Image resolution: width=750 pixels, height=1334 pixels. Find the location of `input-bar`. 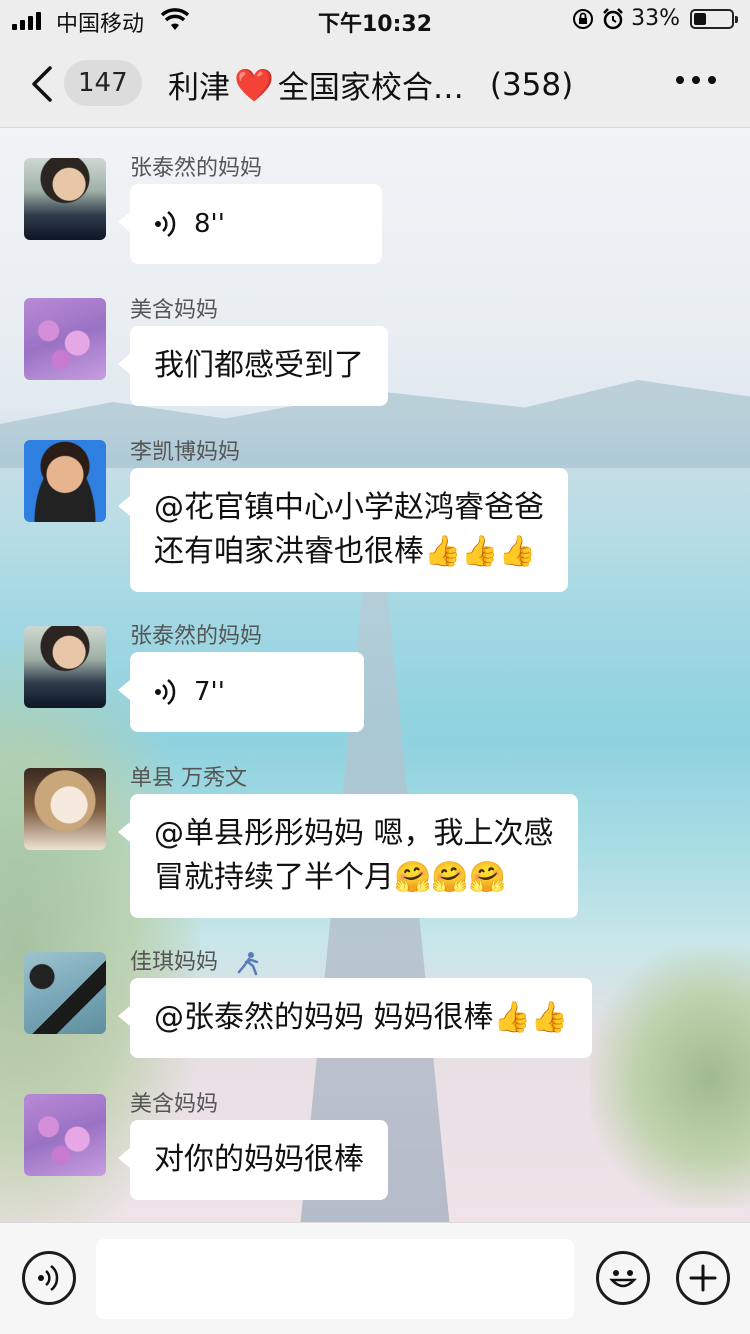

input-bar is located at coordinates (375, 1278).